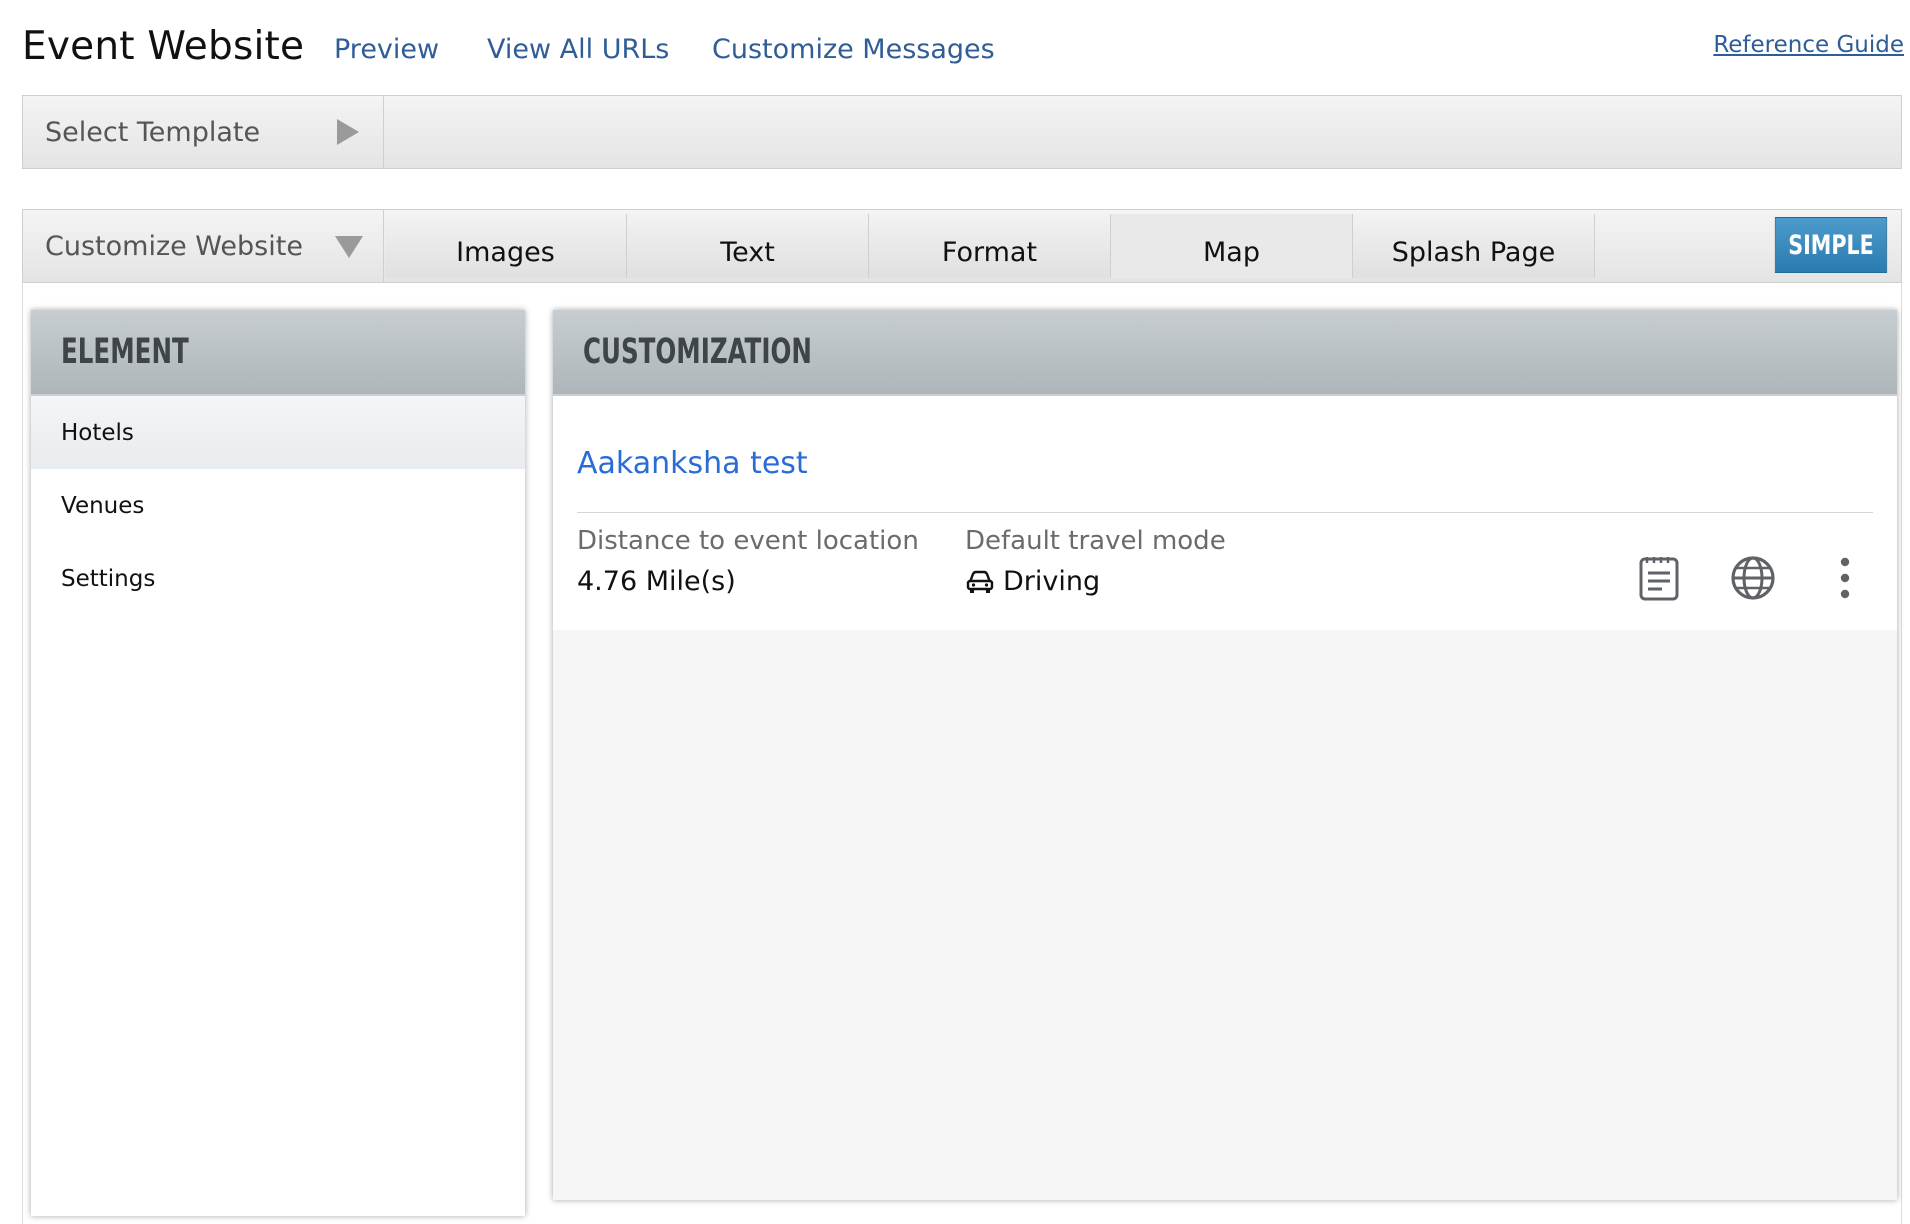 Image resolution: width=1910 pixels, height=1224 pixels. What do you see at coordinates (697, 352) in the screenshot?
I see `customization-heading: CUSTOMIZATION` at bounding box center [697, 352].